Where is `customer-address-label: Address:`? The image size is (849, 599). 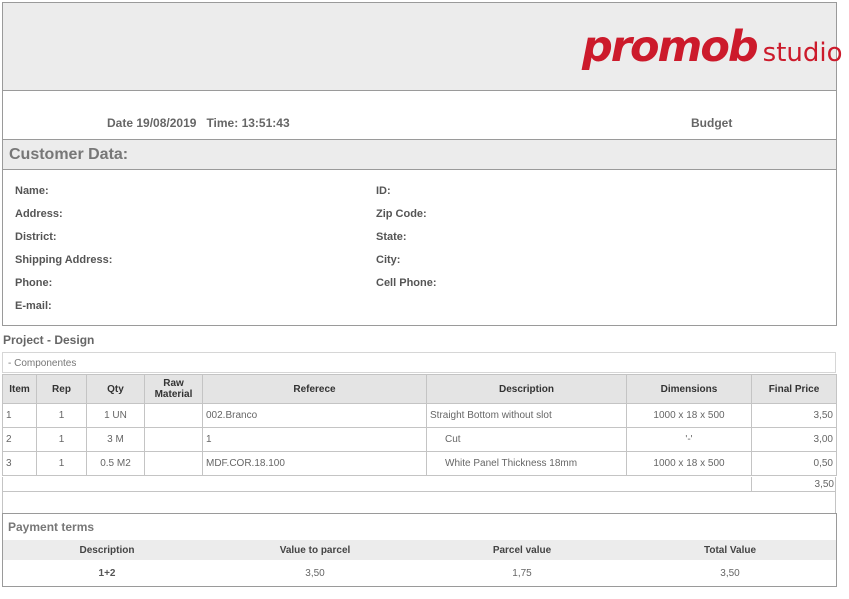 customer-address-label: Address: is located at coordinates (39, 214).